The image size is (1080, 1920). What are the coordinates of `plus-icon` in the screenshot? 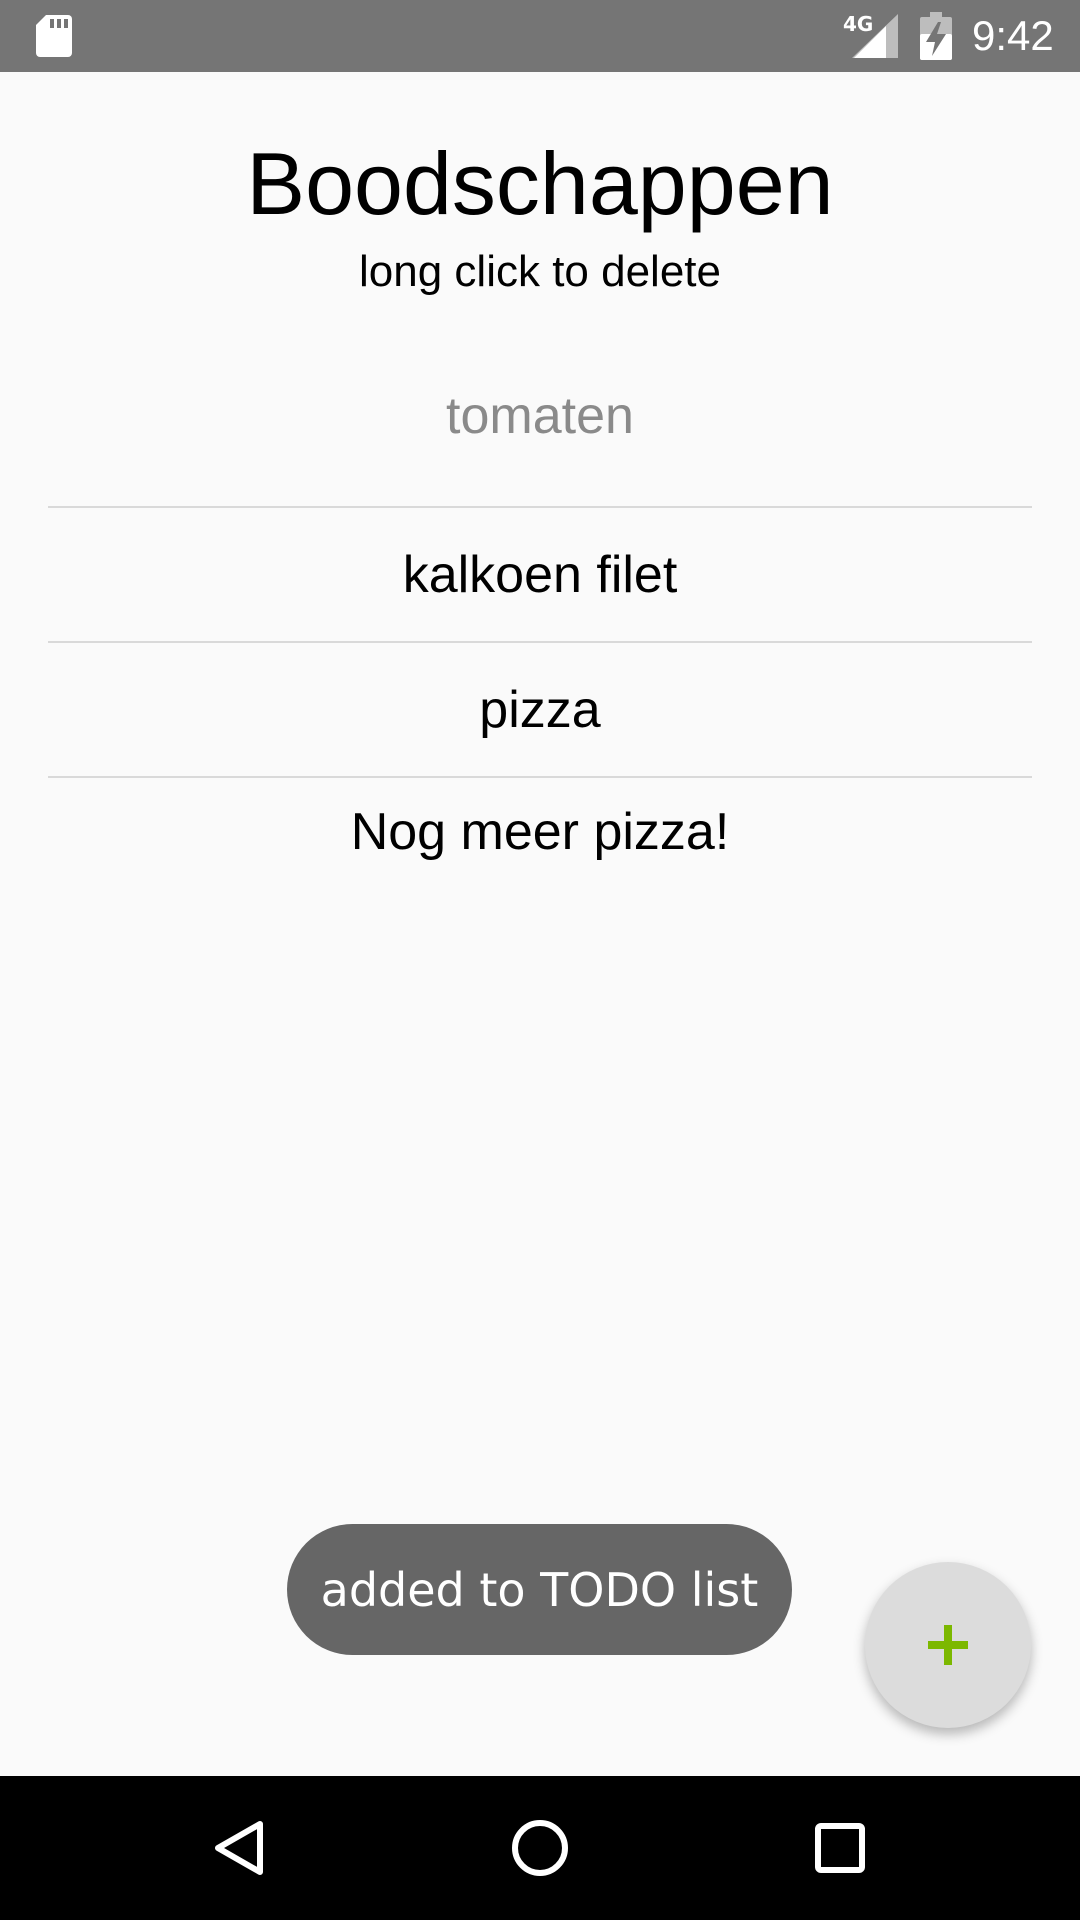 It's located at (948, 1645).